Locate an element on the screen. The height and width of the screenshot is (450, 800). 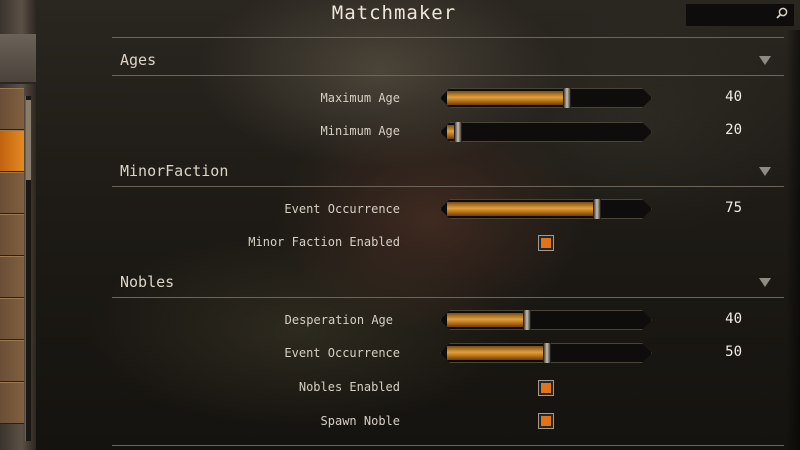
minorfaction-event-occurrence-slider-thumb is located at coordinates (597, 210).